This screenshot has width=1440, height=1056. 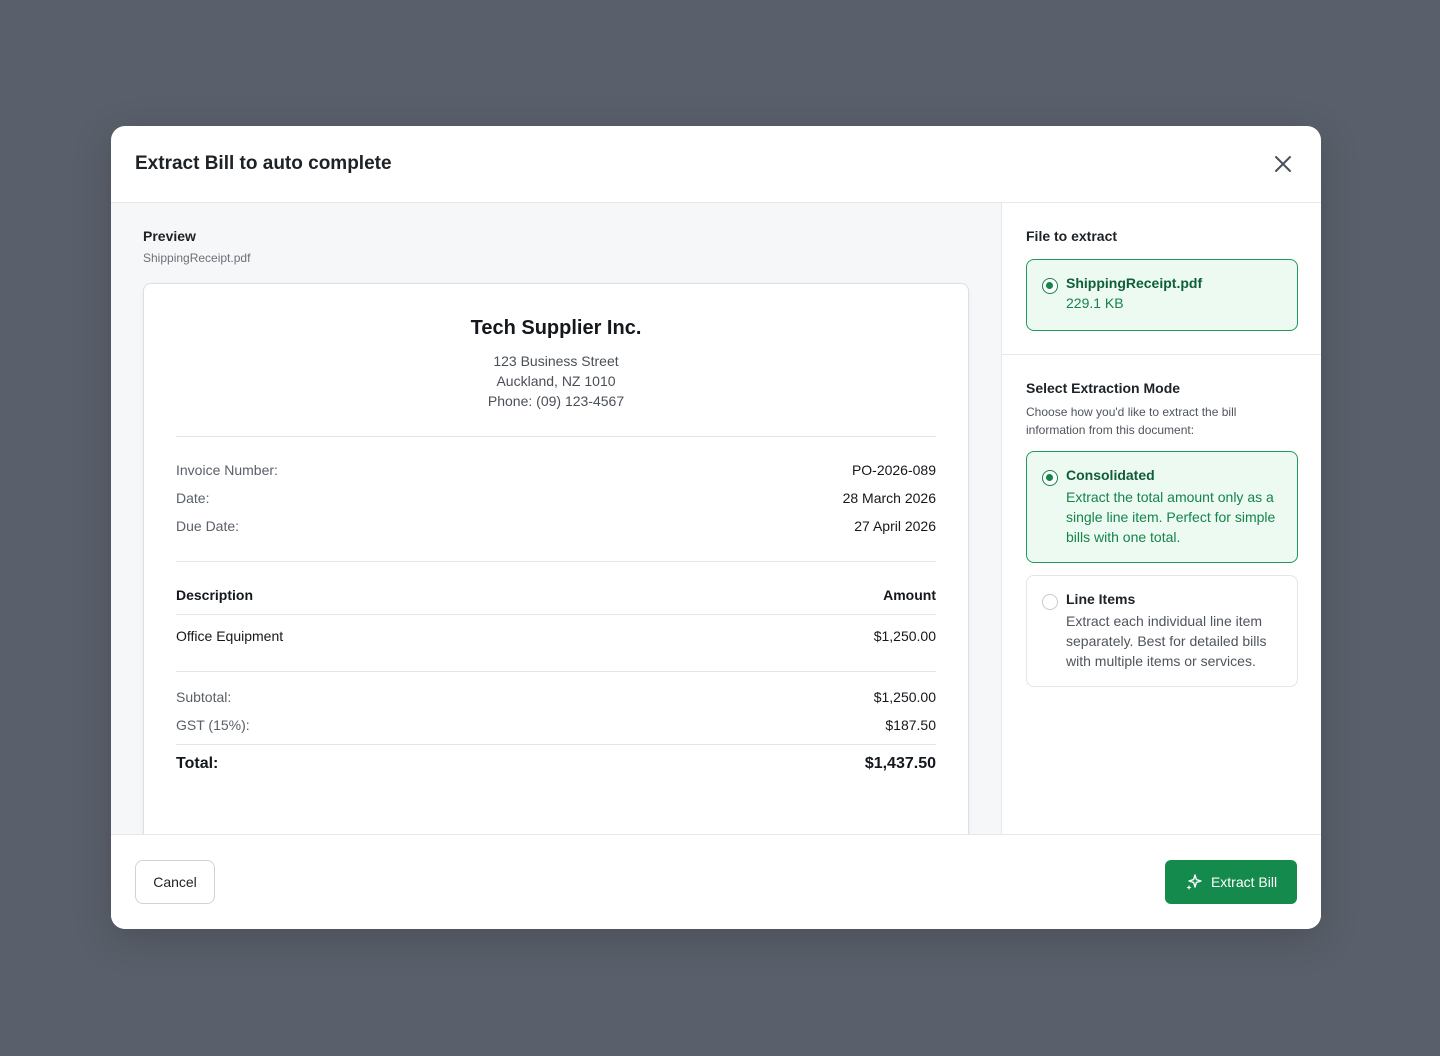 I want to click on preview-filename: ShippingReceipt.pdf, so click(x=197, y=258).